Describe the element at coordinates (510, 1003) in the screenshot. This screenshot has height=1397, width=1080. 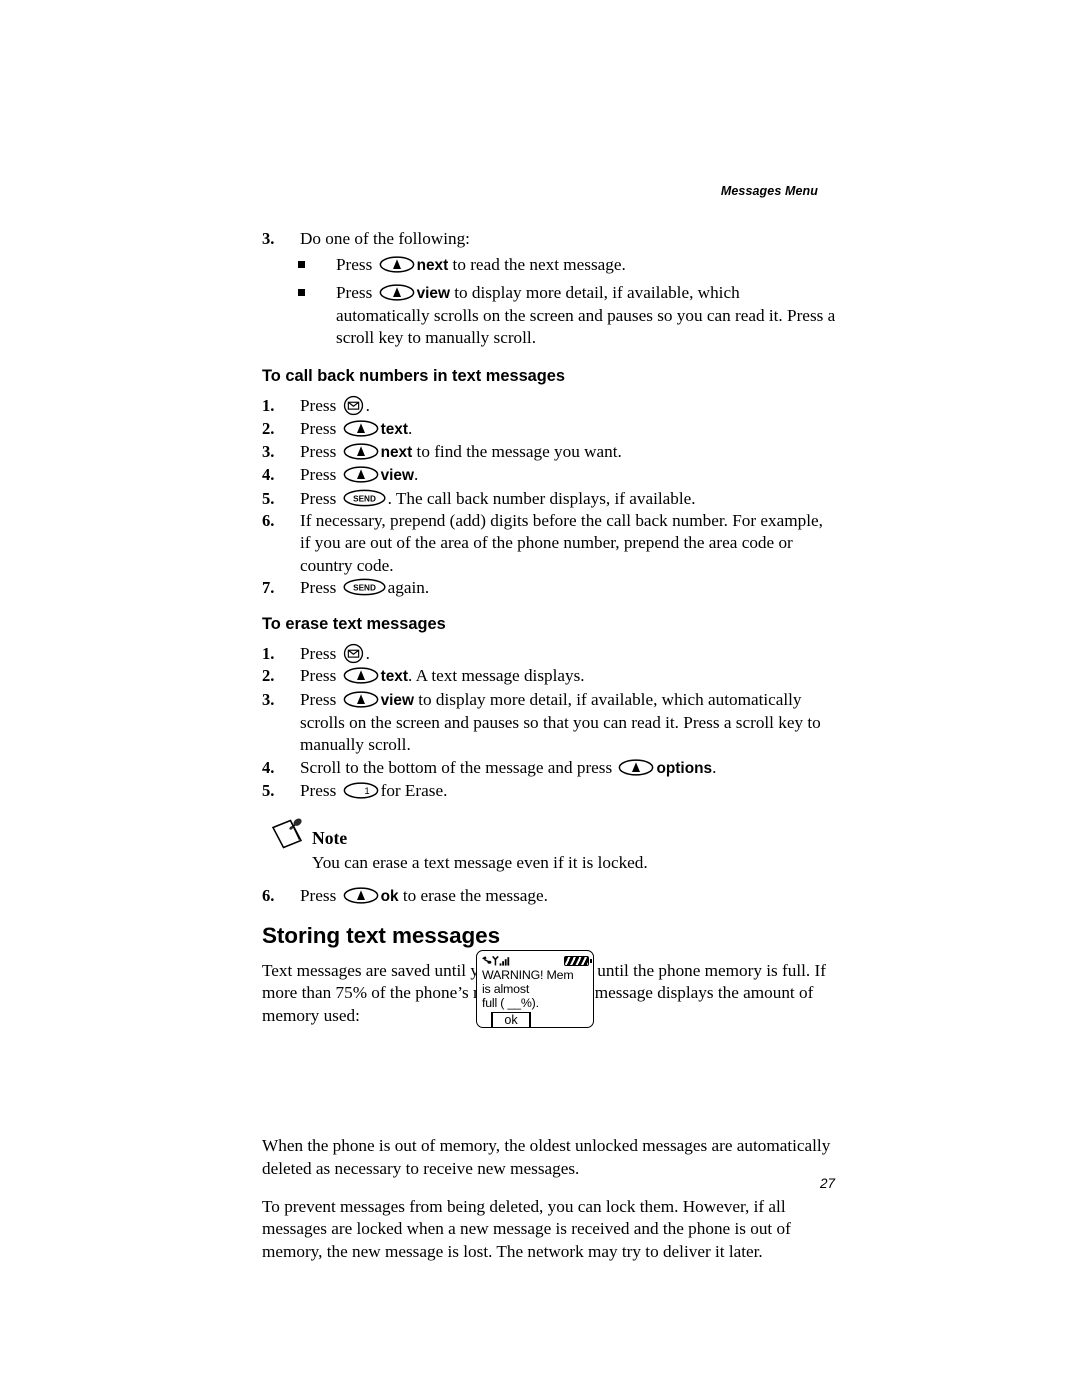
I see `phone-screen-line-3: full ( __%).` at that location.